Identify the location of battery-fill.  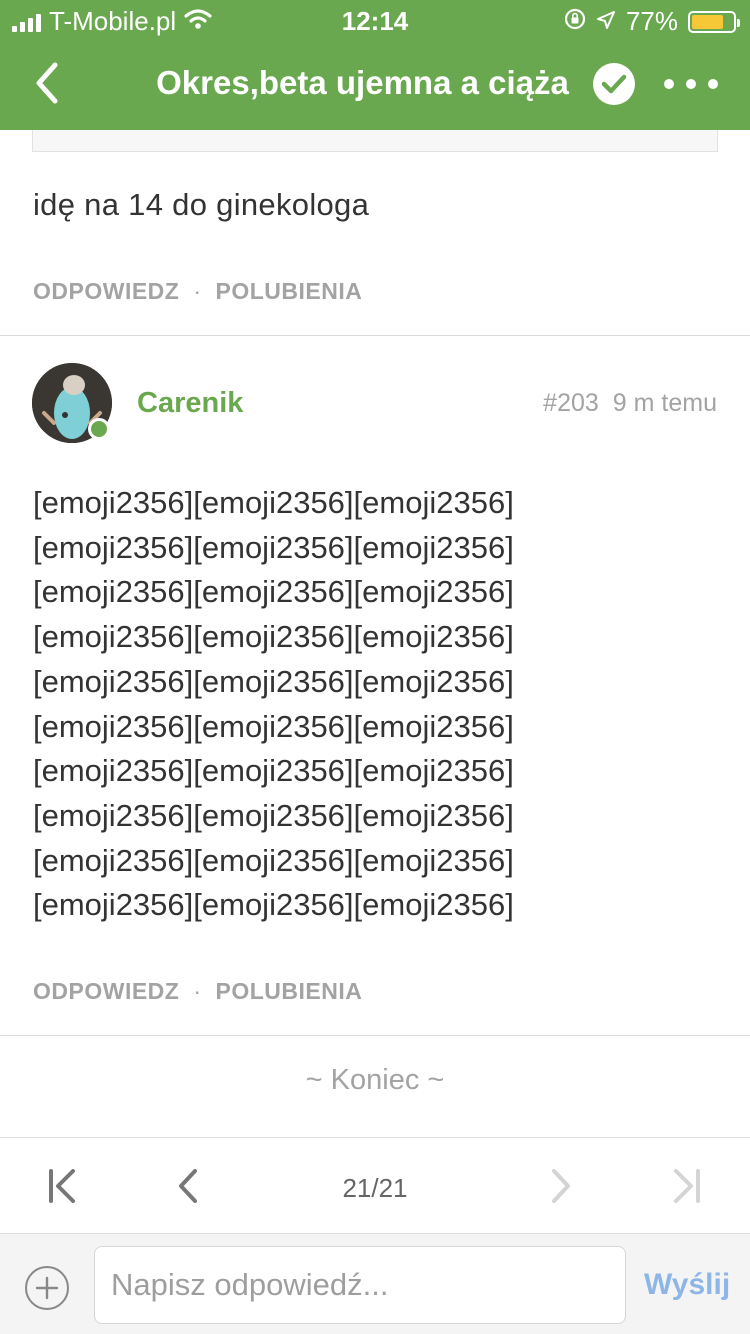
(707, 21).